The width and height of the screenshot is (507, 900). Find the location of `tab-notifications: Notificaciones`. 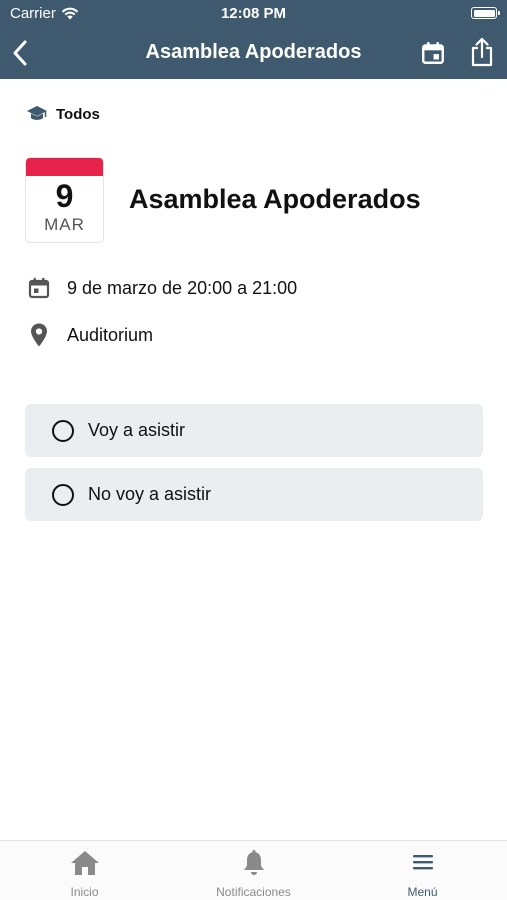

tab-notifications: Notificaciones is located at coordinates (253, 870).